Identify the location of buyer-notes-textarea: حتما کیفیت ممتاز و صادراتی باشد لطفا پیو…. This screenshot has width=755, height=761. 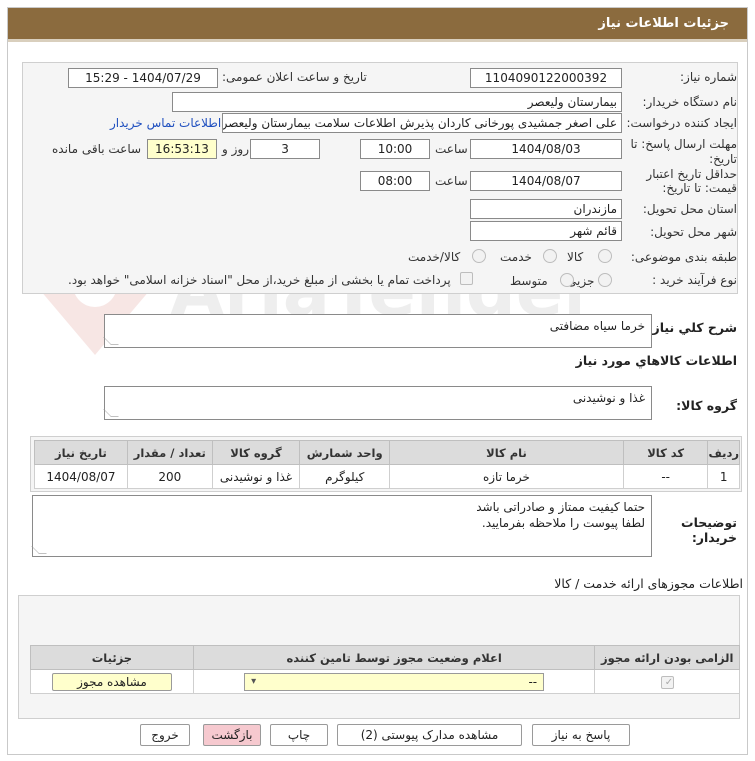
(341, 526).